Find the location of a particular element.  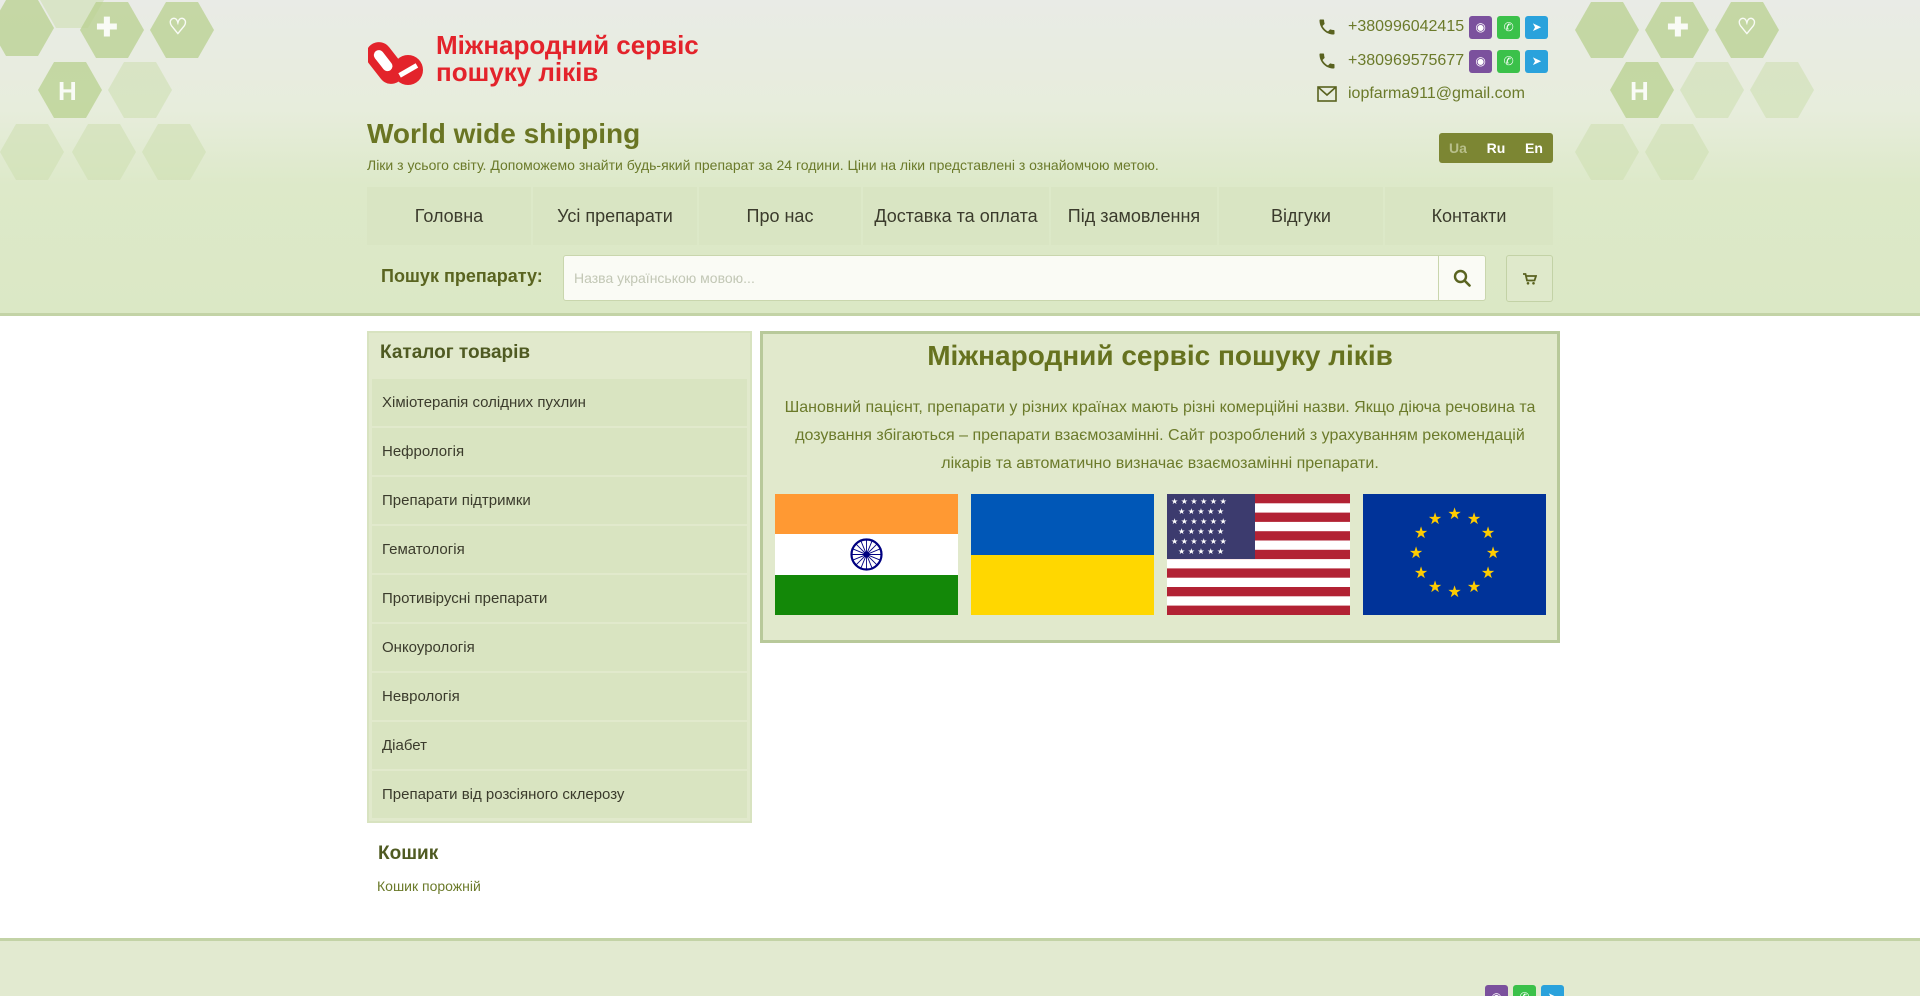

contact-phone-2: +380969575677 ◉ ✆ ➤ is located at coordinates (1432, 61).